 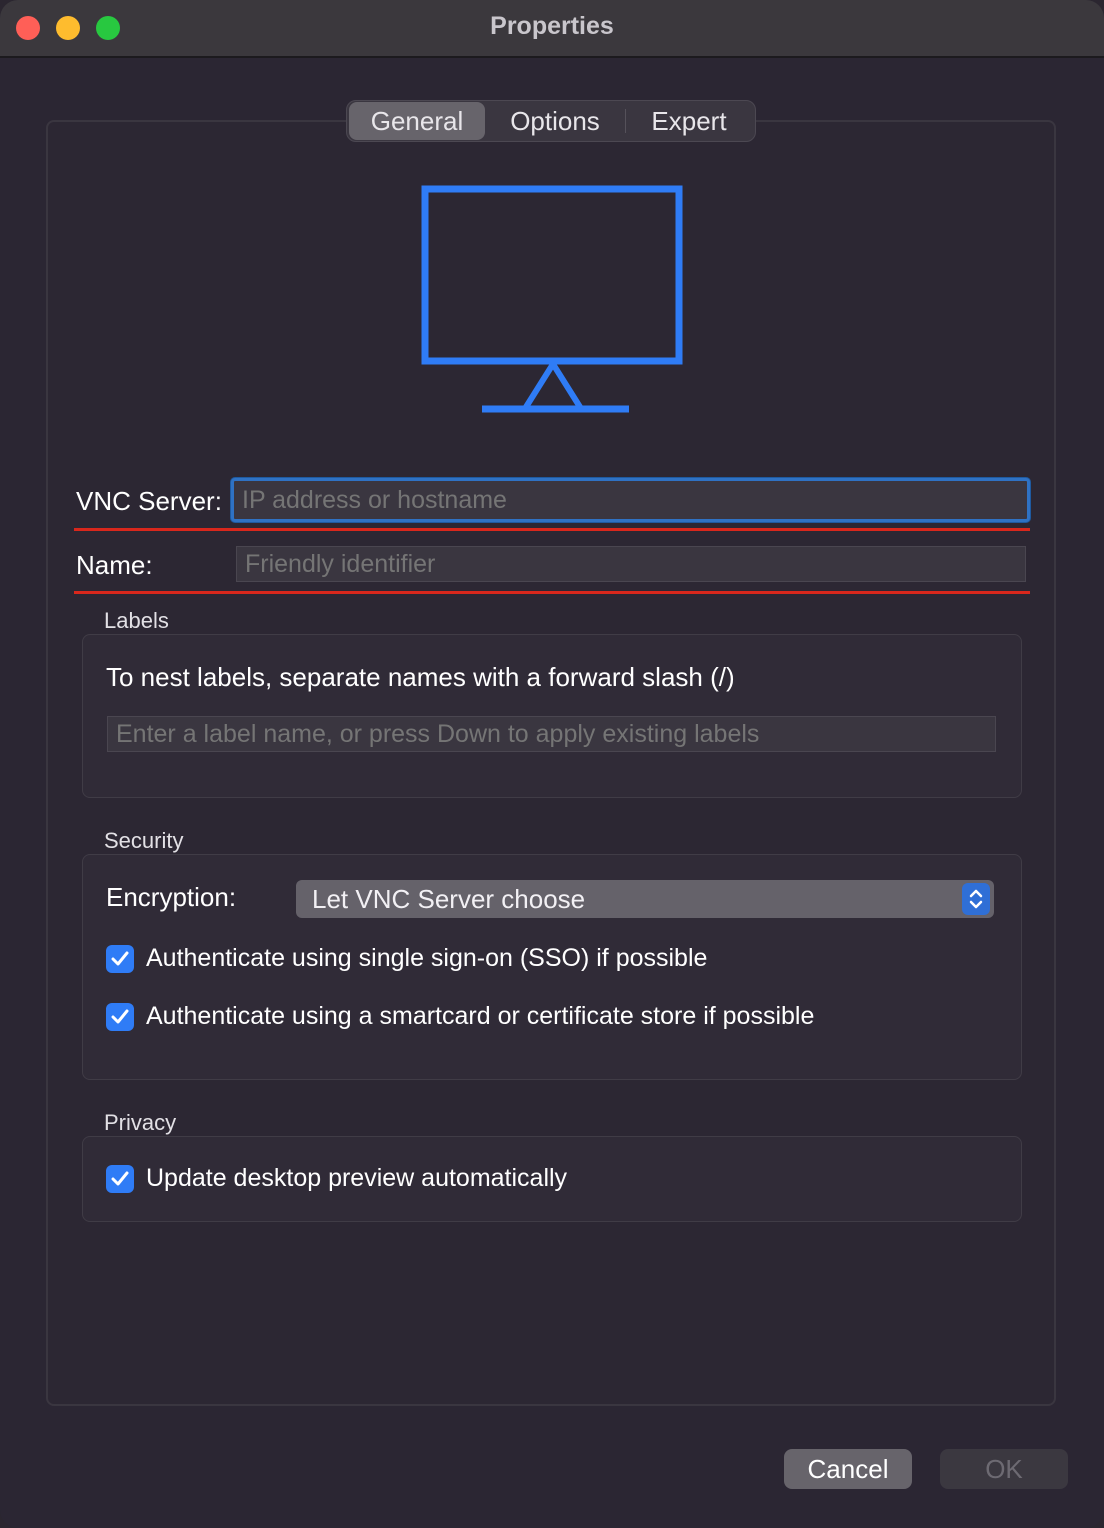 I want to click on title-bar: Properties, so click(x=552, y=29).